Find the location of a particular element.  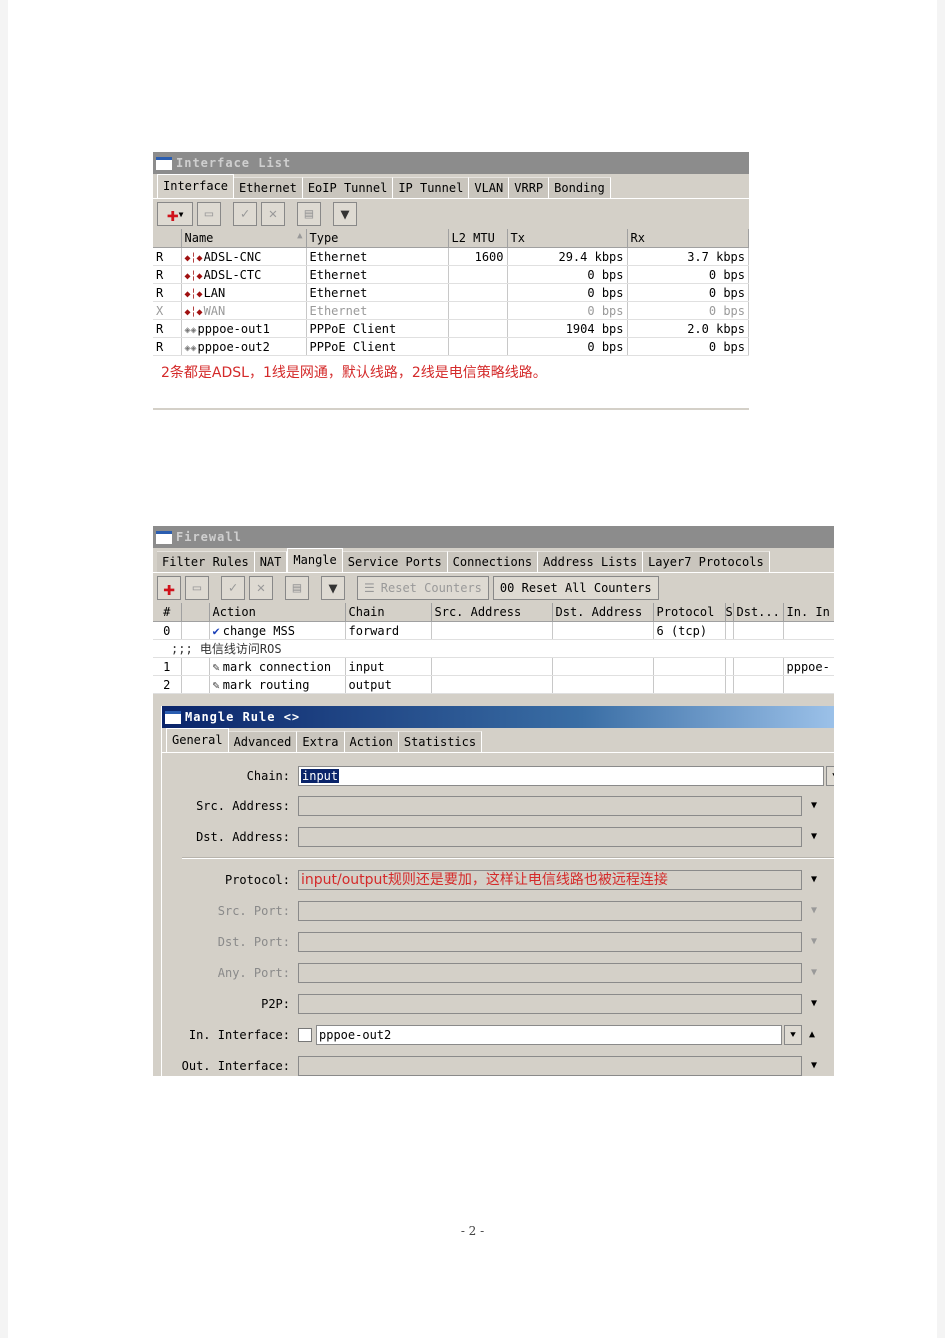

tab-mangle: Mangle is located at coordinates (315, 560).